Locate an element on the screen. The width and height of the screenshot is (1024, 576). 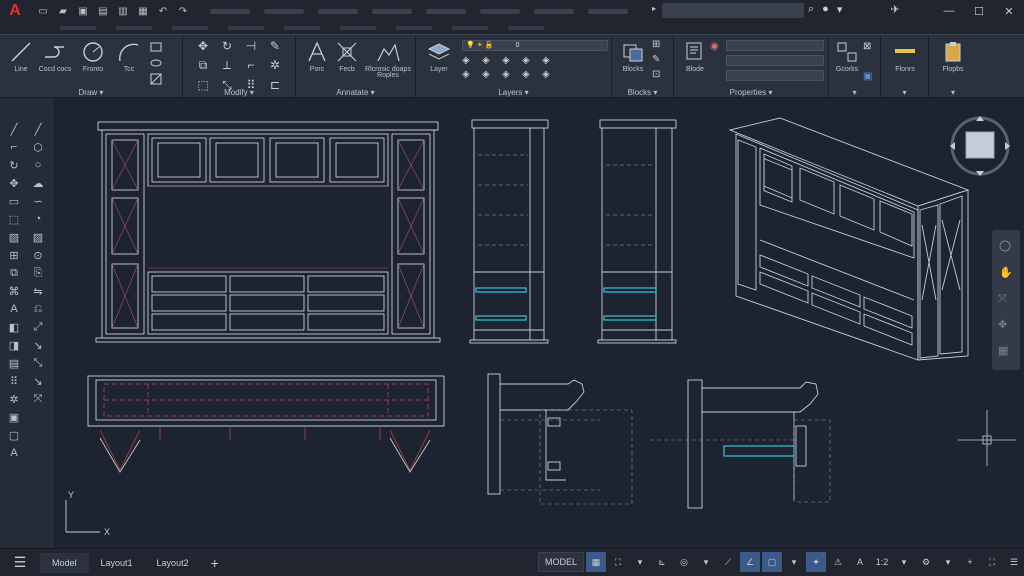
mirror-icon: ⟂ is located at coordinates (227, 65).